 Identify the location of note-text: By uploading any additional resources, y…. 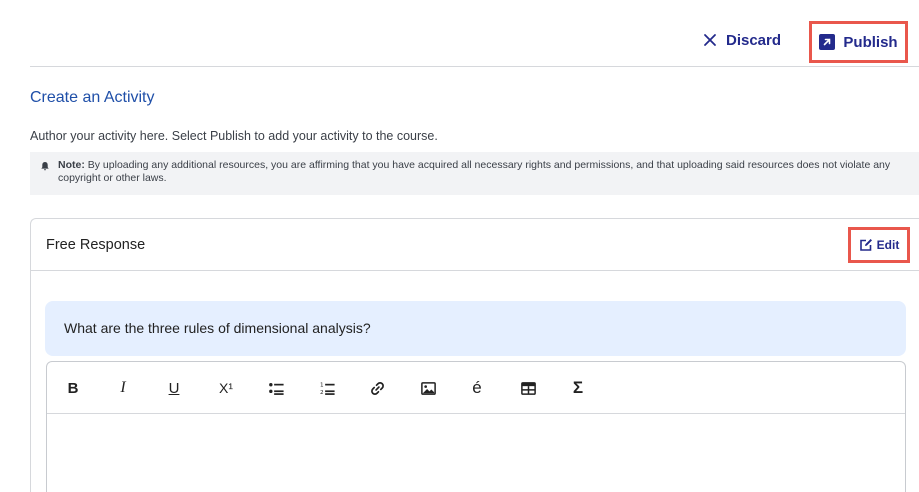
(474, 171).